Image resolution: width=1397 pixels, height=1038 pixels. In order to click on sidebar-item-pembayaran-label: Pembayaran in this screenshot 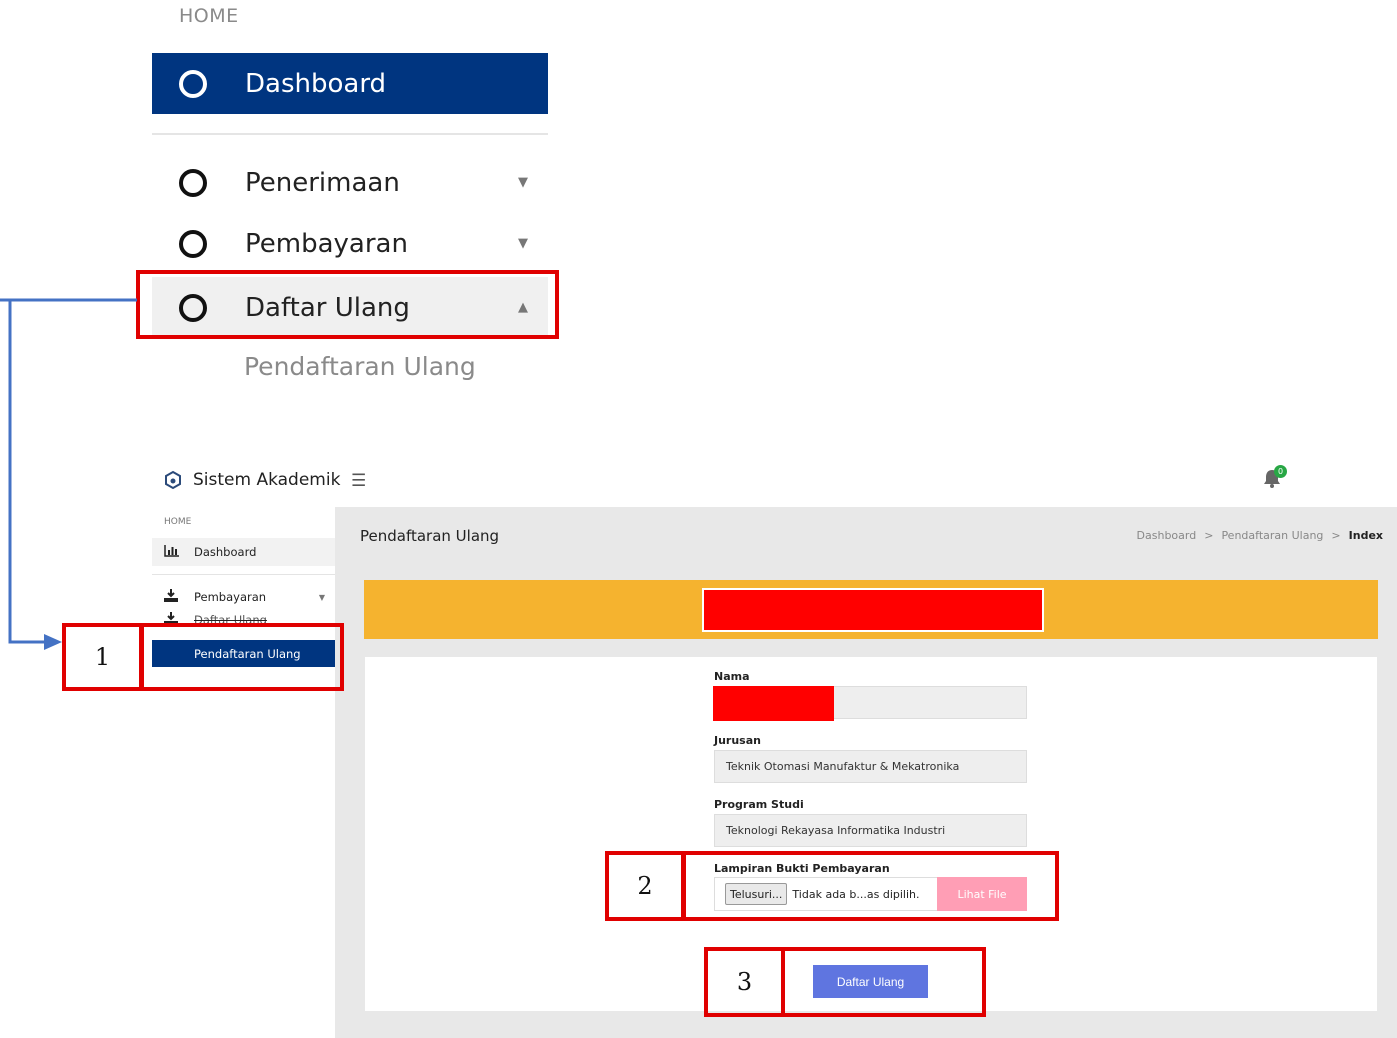, I will do `click(230, 597)`.